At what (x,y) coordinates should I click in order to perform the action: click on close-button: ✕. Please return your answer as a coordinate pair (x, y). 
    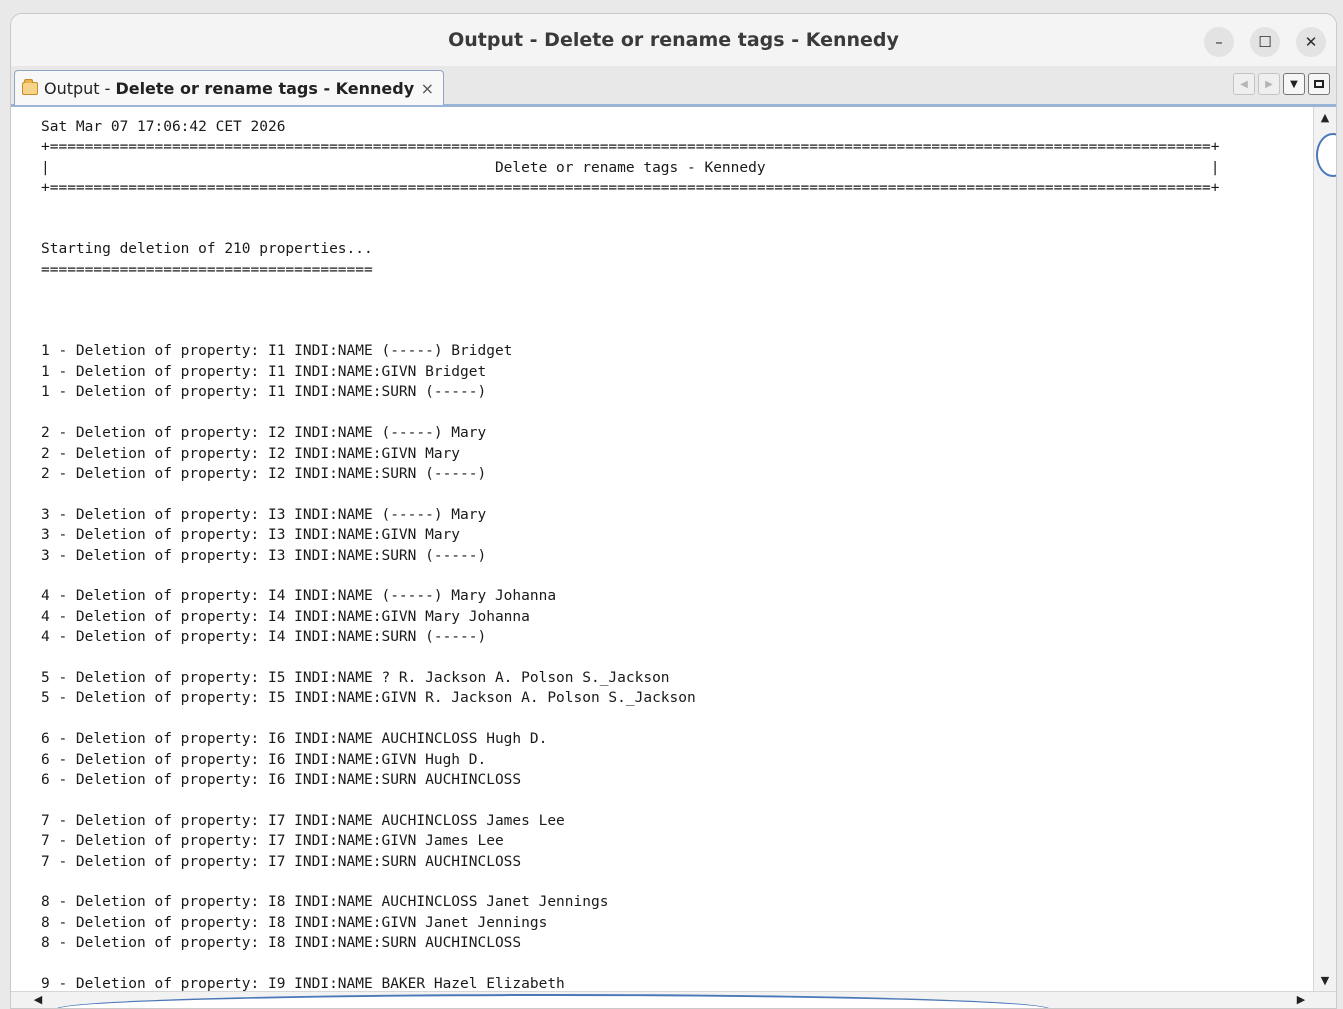
    Looking at the image, I should click on (1311, 42).